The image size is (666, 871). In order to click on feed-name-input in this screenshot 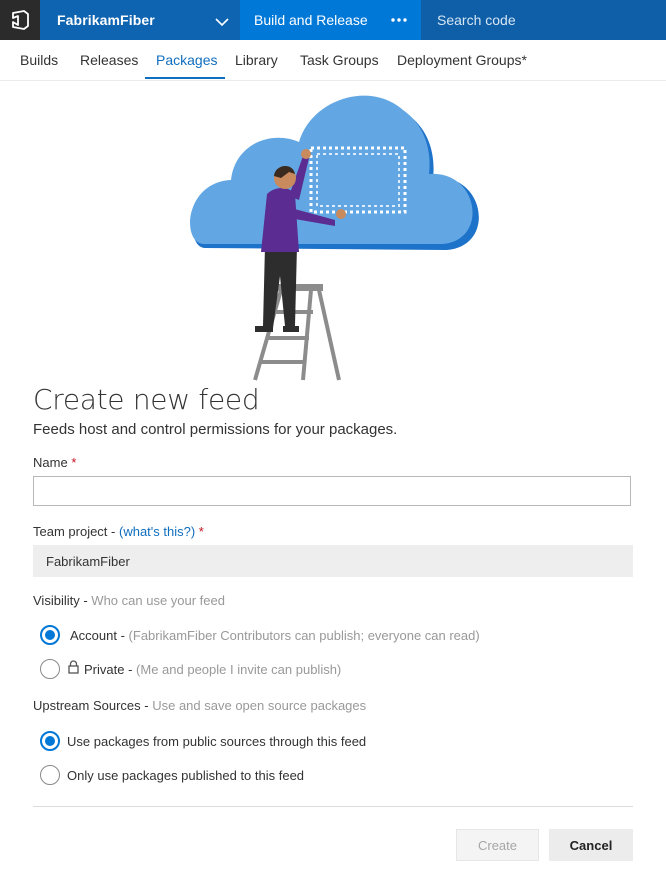, I will do `click(332, 491)`.